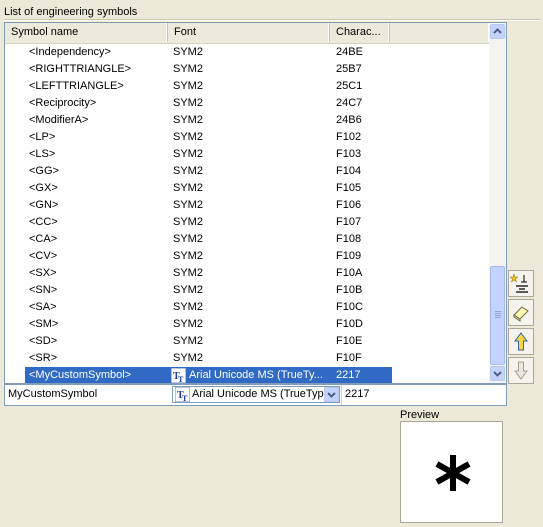  Describe the element at coordinates (247, 69) in the screenshot. I see `table-row: <RIGHTTRIANGLE> SYM2 25B7` at that location.